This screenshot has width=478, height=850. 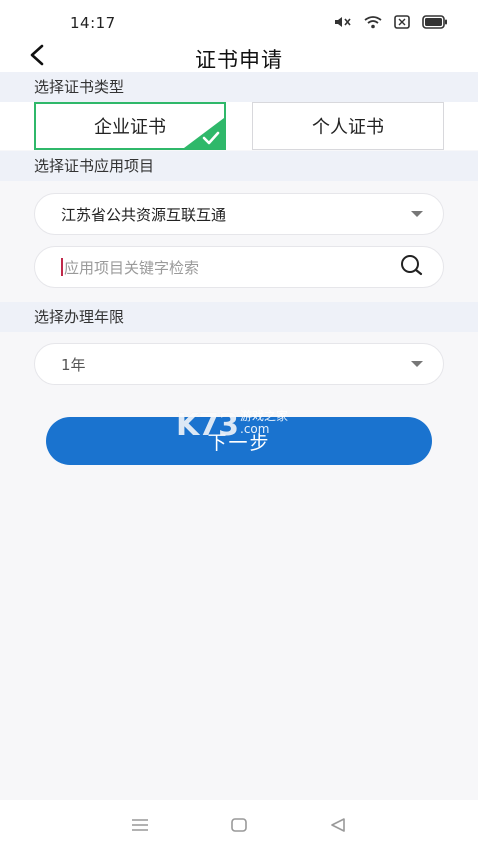 What do you see at coordinates (239, 267) in the screenshot?
I see `project-search-input: 应用项目关键字检索` at bounding box center [239, 267].